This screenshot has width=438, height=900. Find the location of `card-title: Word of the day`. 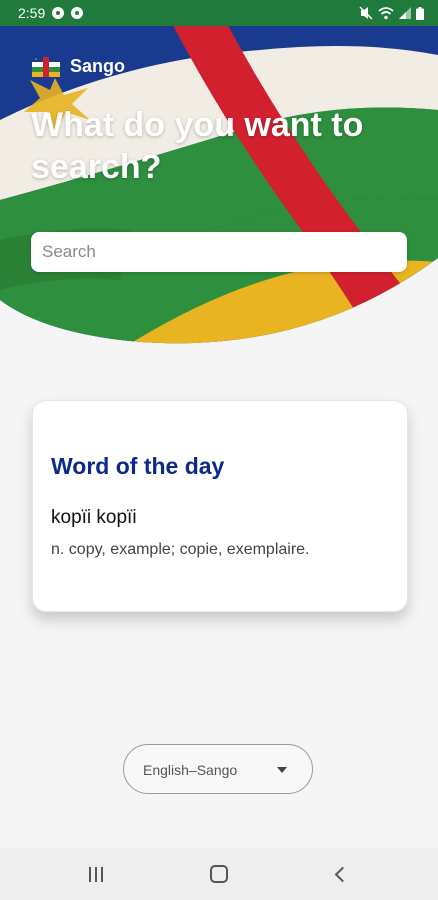

card-title: Word of the day is located at coordinates (138, 466).